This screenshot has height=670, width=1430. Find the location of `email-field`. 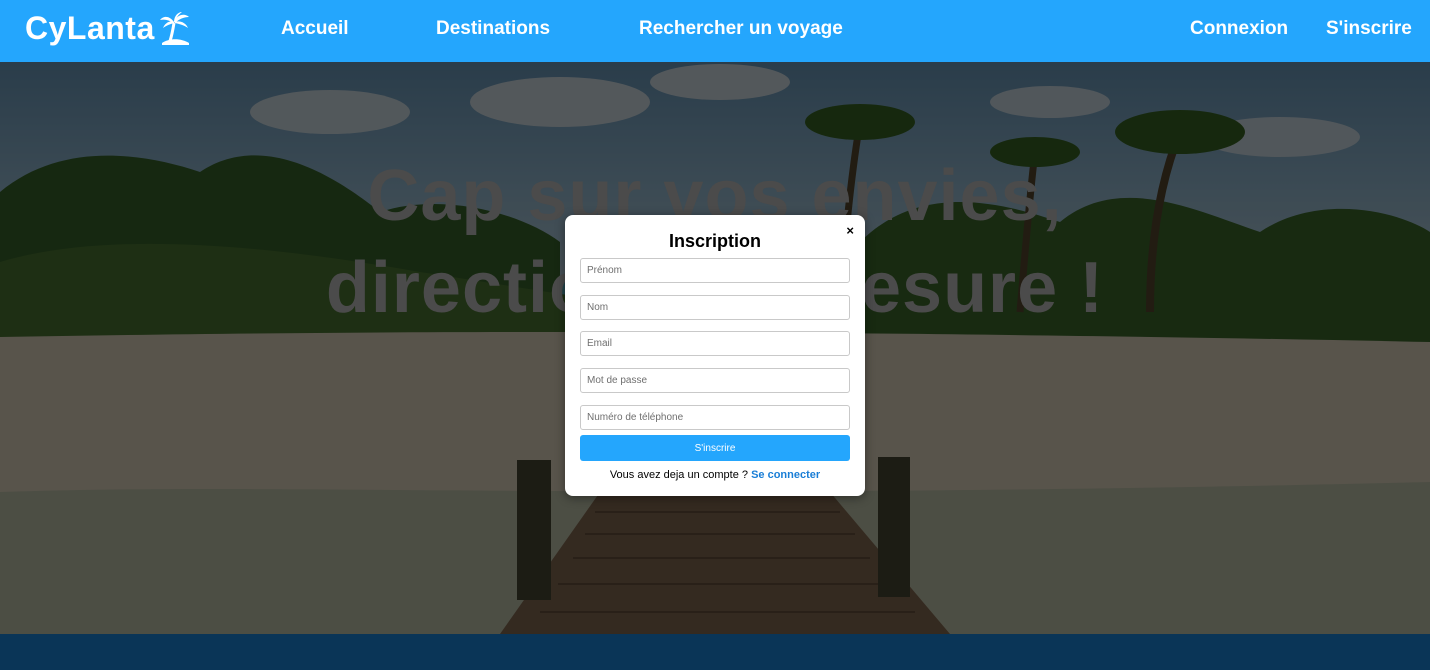

email-field is located at coordinates (715, 343).